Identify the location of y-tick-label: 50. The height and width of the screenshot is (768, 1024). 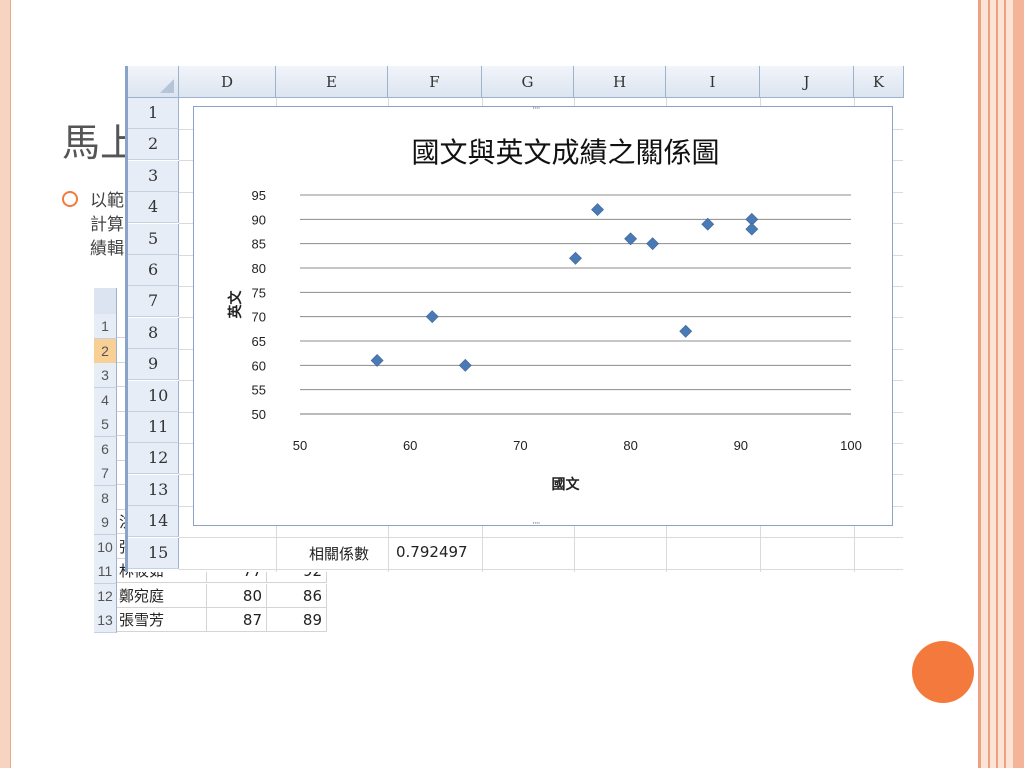
(259, 414).